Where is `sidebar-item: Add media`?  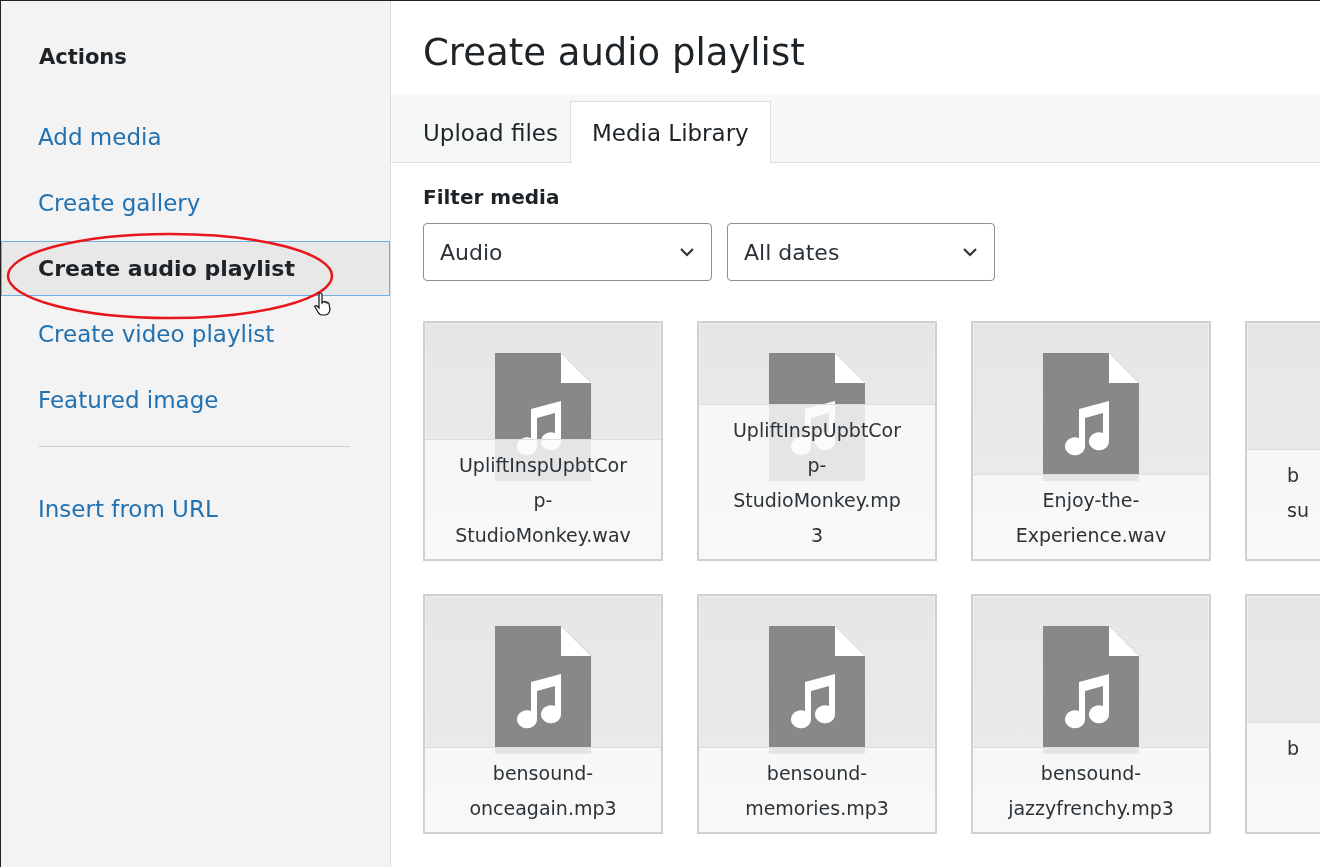
sidebar-item: Add media is located at coordinates (195, 137).